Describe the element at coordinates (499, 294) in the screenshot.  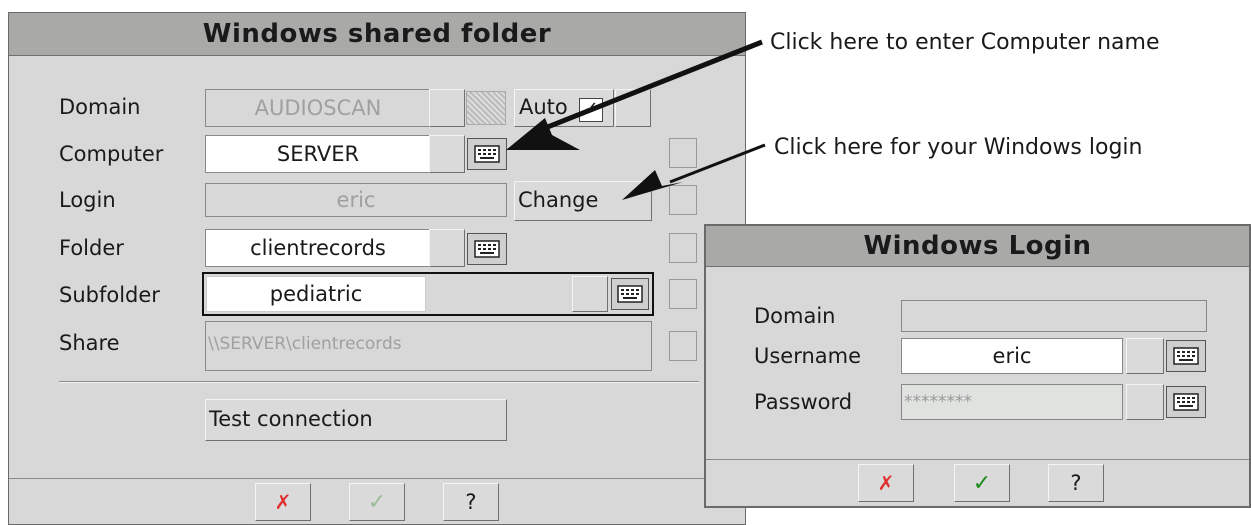
I see `subfolder-field-extension` at that location.